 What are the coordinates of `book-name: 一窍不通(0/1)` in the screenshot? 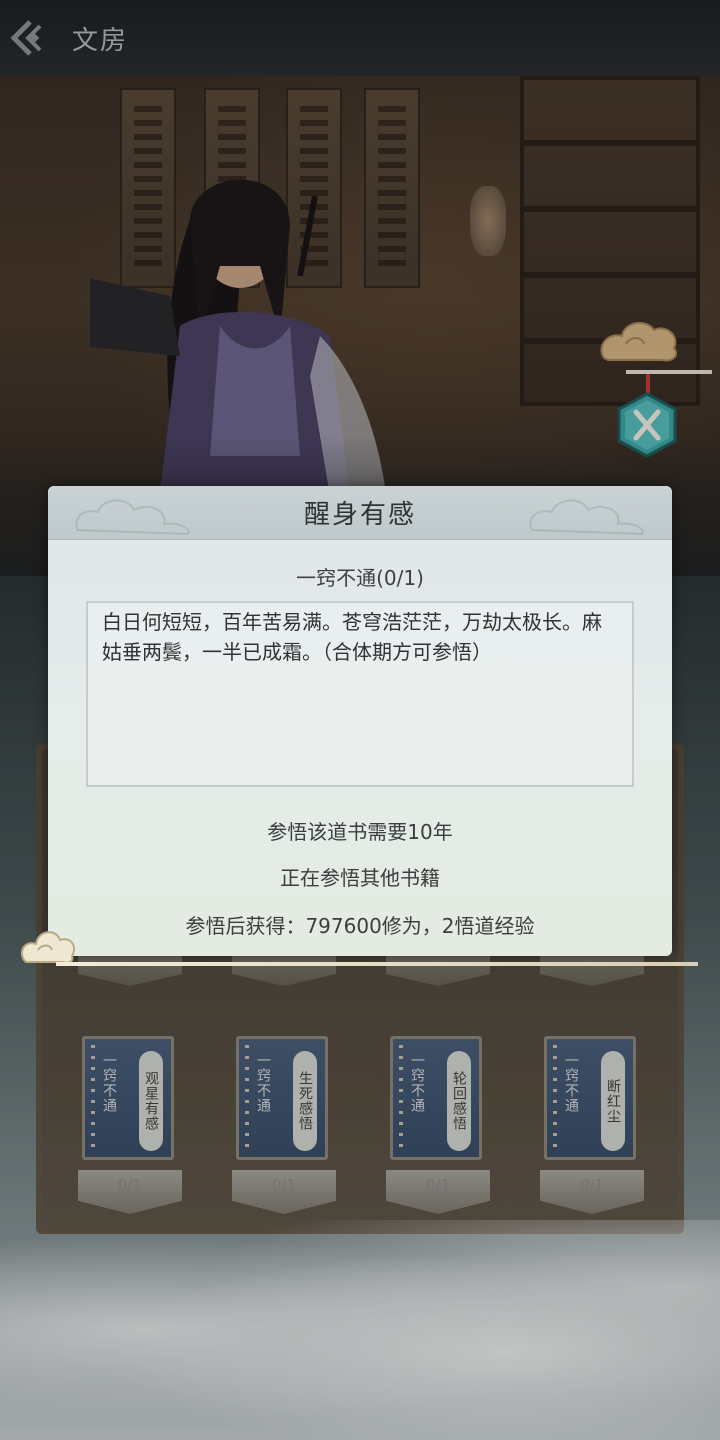 It's located at (360, 578).